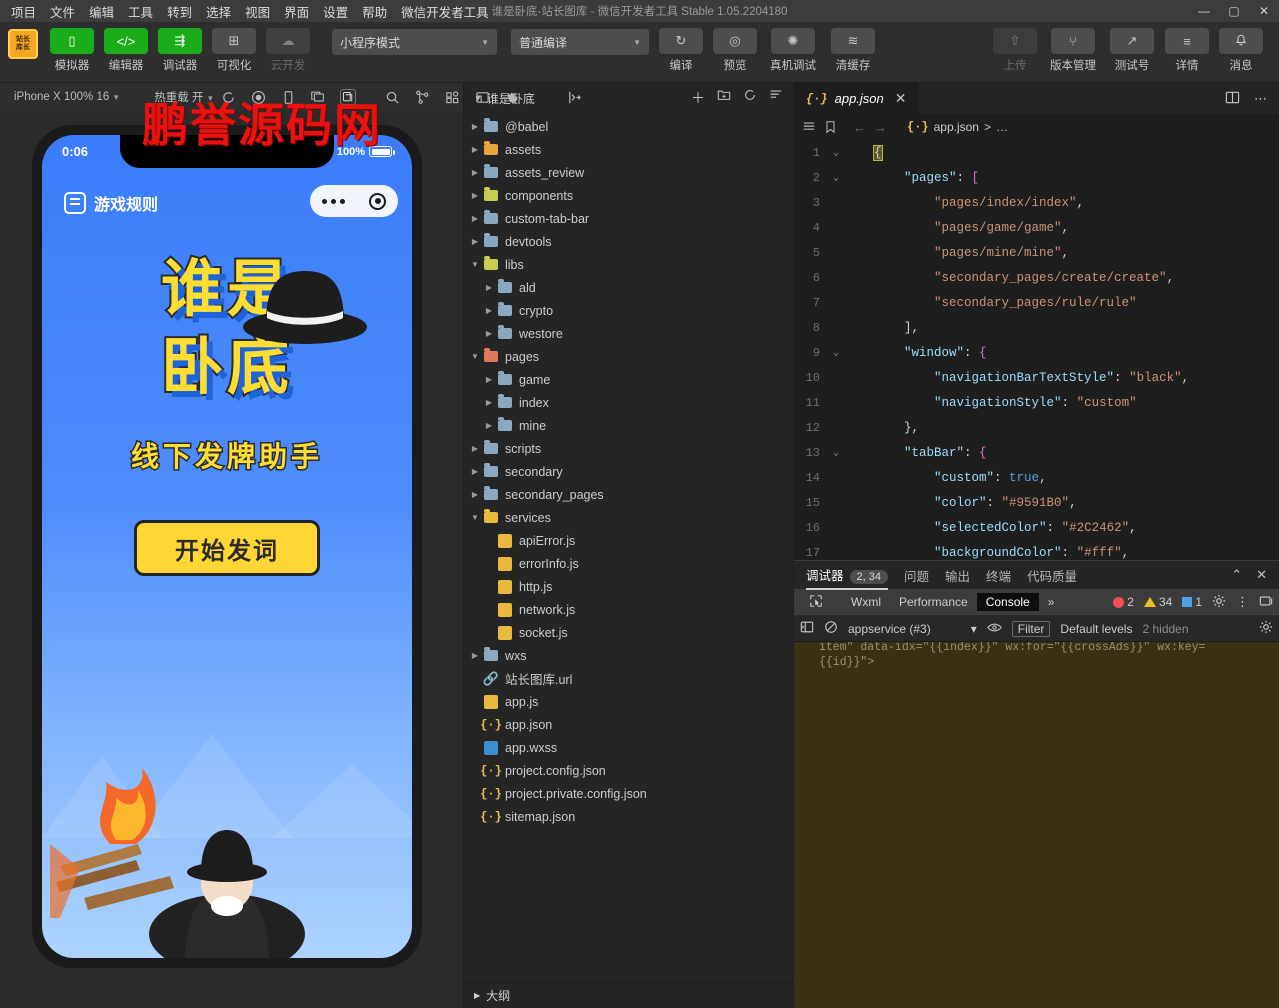 Image resolution: width=1279 pixels, height=1008 pixels. What do you see at coordinates (140, 11) in the screenshot?
I see `menu-item-tools: 工具` at bounding box center [140, 11].